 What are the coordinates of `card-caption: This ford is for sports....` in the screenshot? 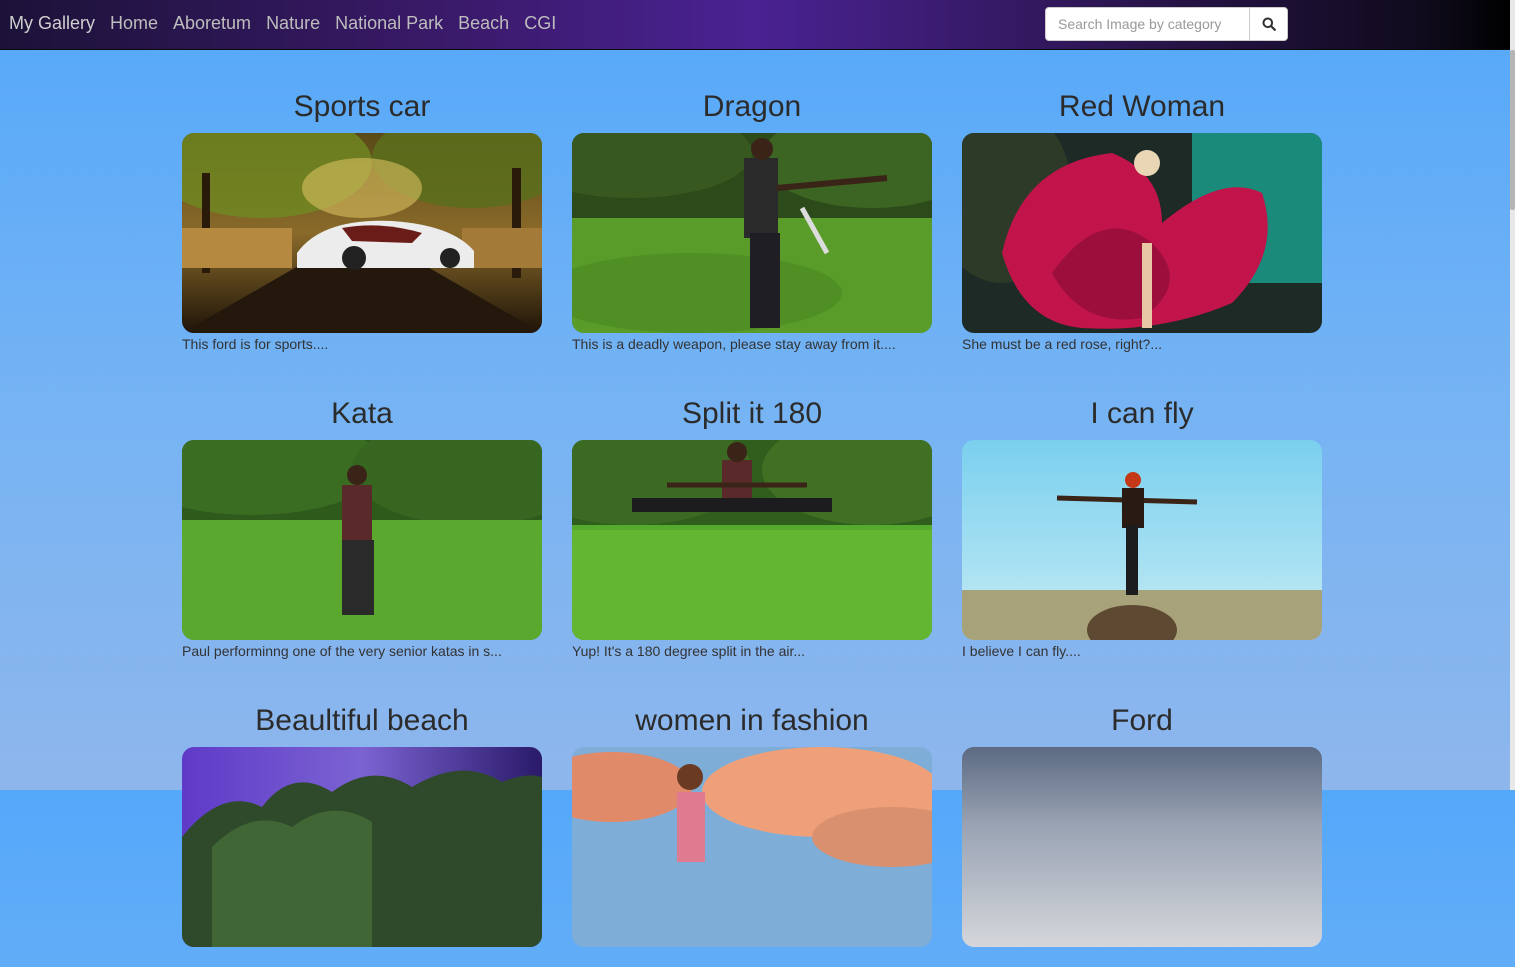 It's located at (255, 344).